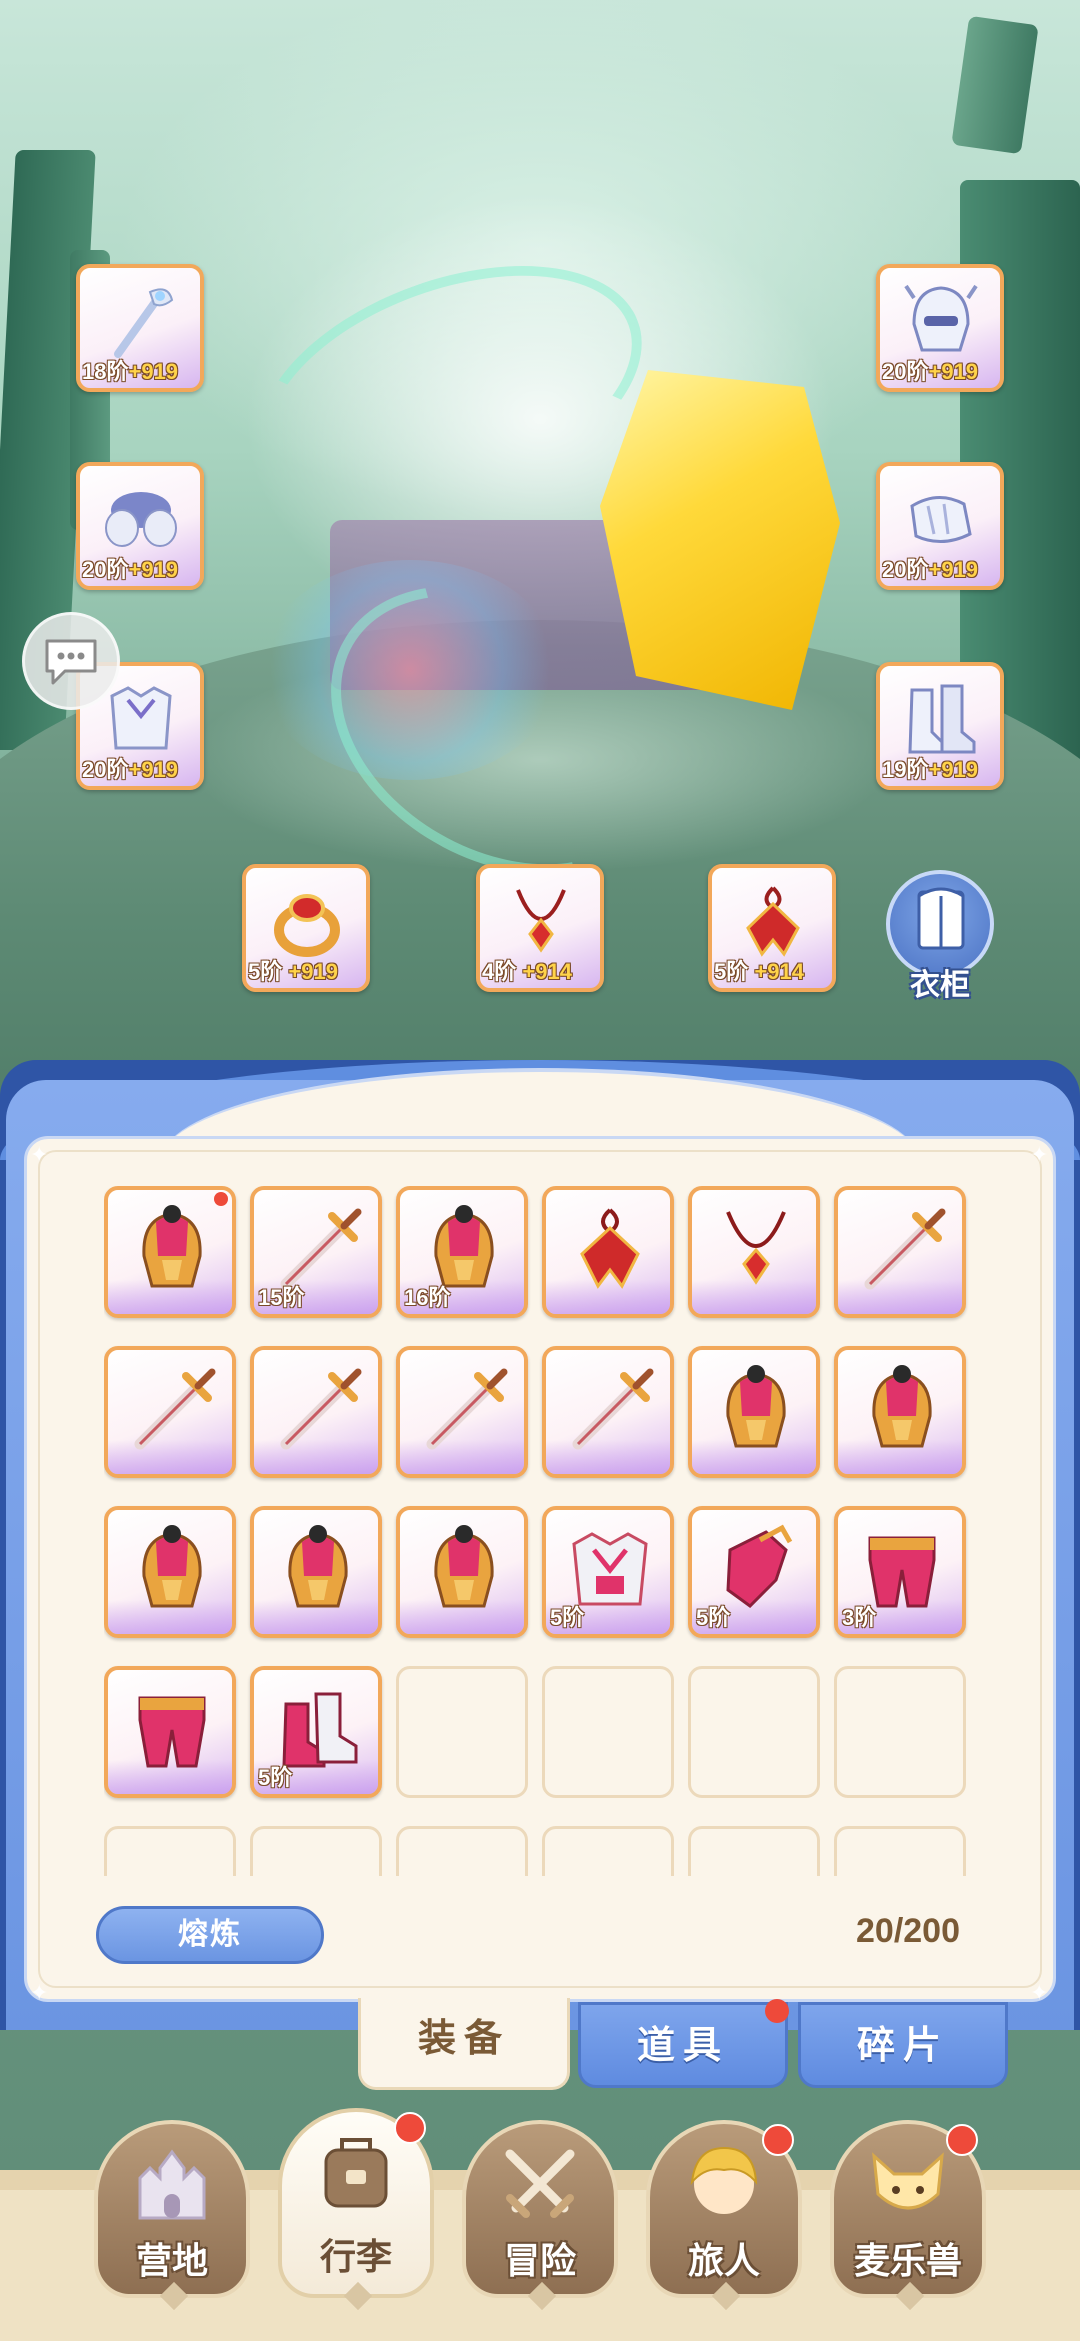 Image resolution: width=1080 pixels, height=2341 pixels. What do you see at coordinates (713, 1617) in the screenshot?
I see `item-tier: 5阶` at bounding box center [713, 1617].